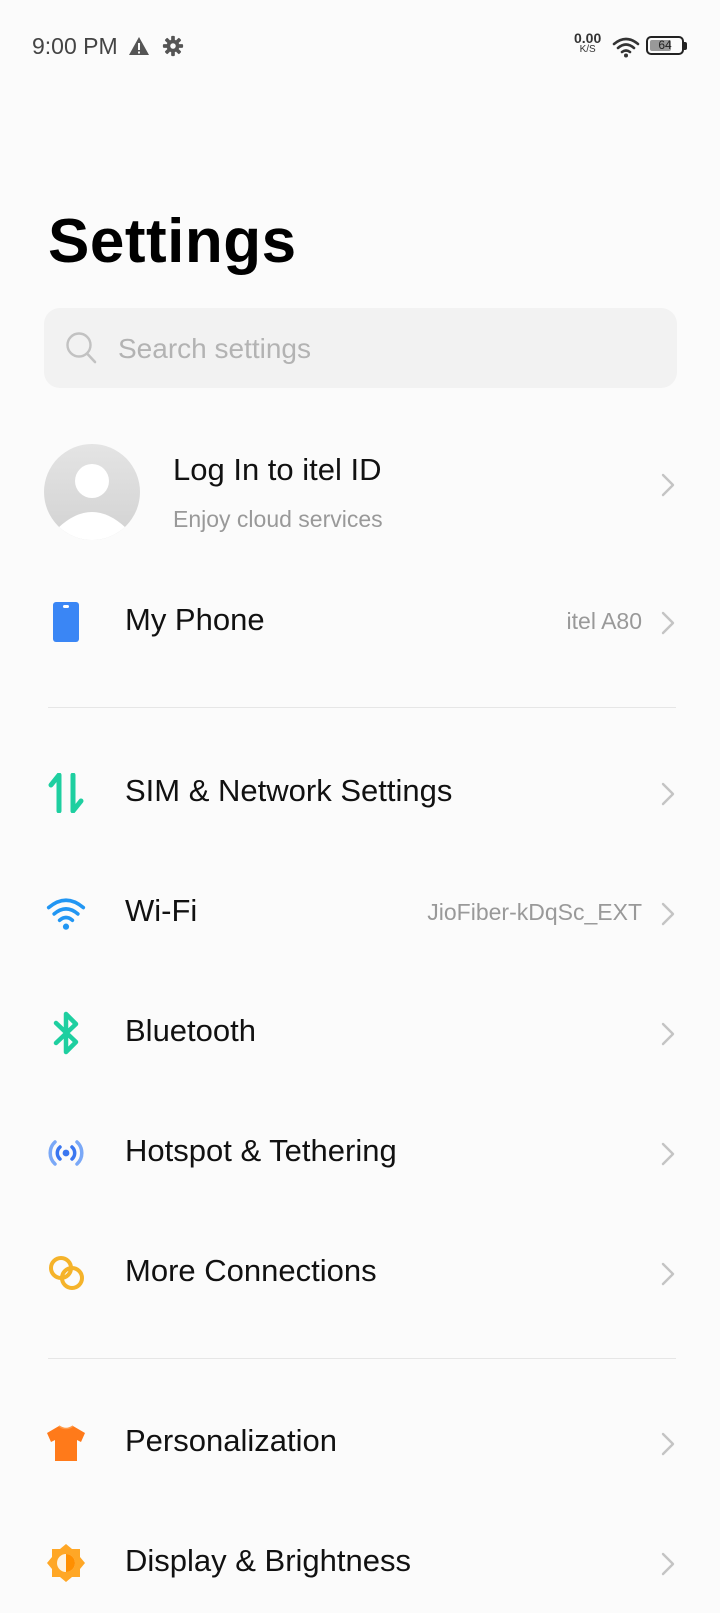 This screenshot has height=1613, width=720. What do you see at coordinates (66, 622) in the screenshot?
I see `phone-icon` at bounding box center [66, 622].